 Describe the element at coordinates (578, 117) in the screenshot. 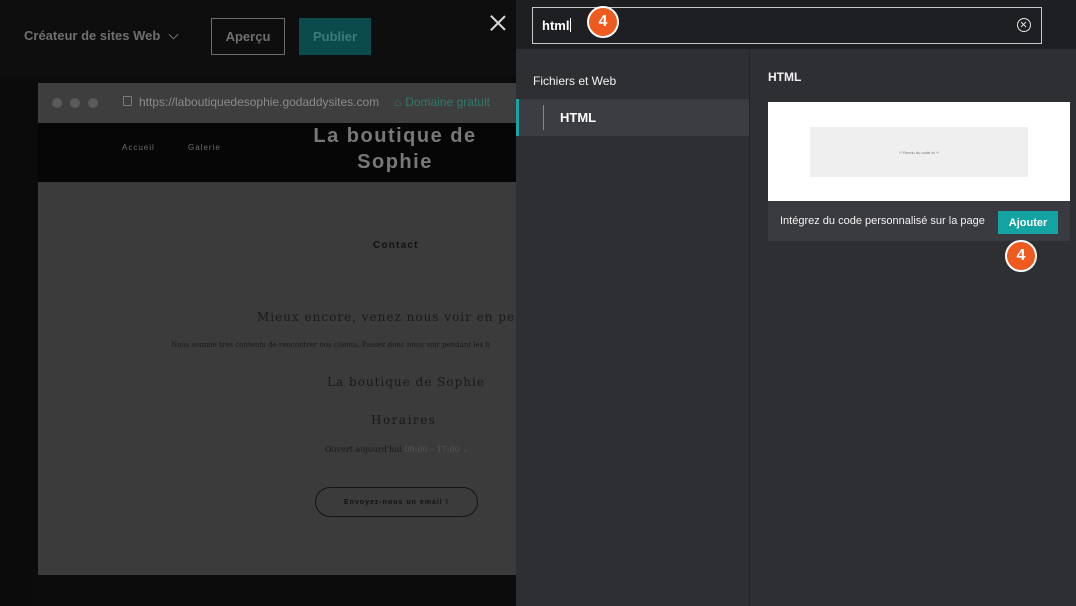

I see `category-item-label: HTML` at that location.